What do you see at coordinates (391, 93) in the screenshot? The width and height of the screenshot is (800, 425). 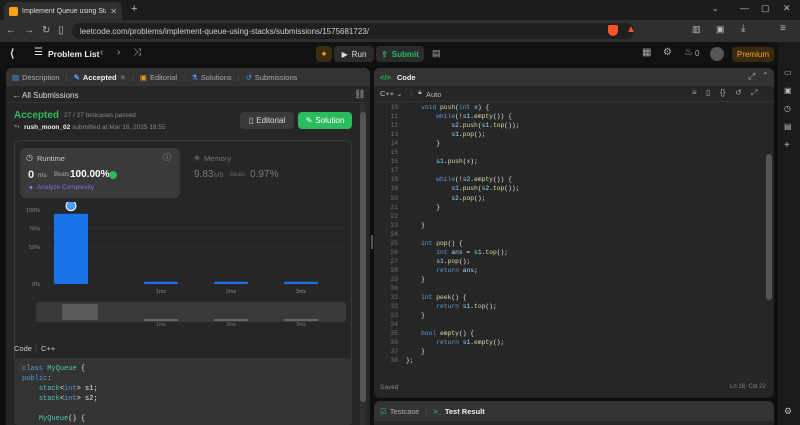 I see `language-select: C++ ⌄` at bounding box center [391, 93].